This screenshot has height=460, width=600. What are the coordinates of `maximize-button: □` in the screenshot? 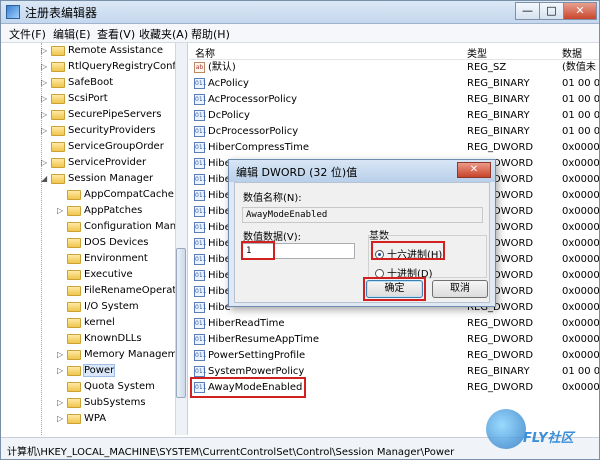 It's located at (551, 11).